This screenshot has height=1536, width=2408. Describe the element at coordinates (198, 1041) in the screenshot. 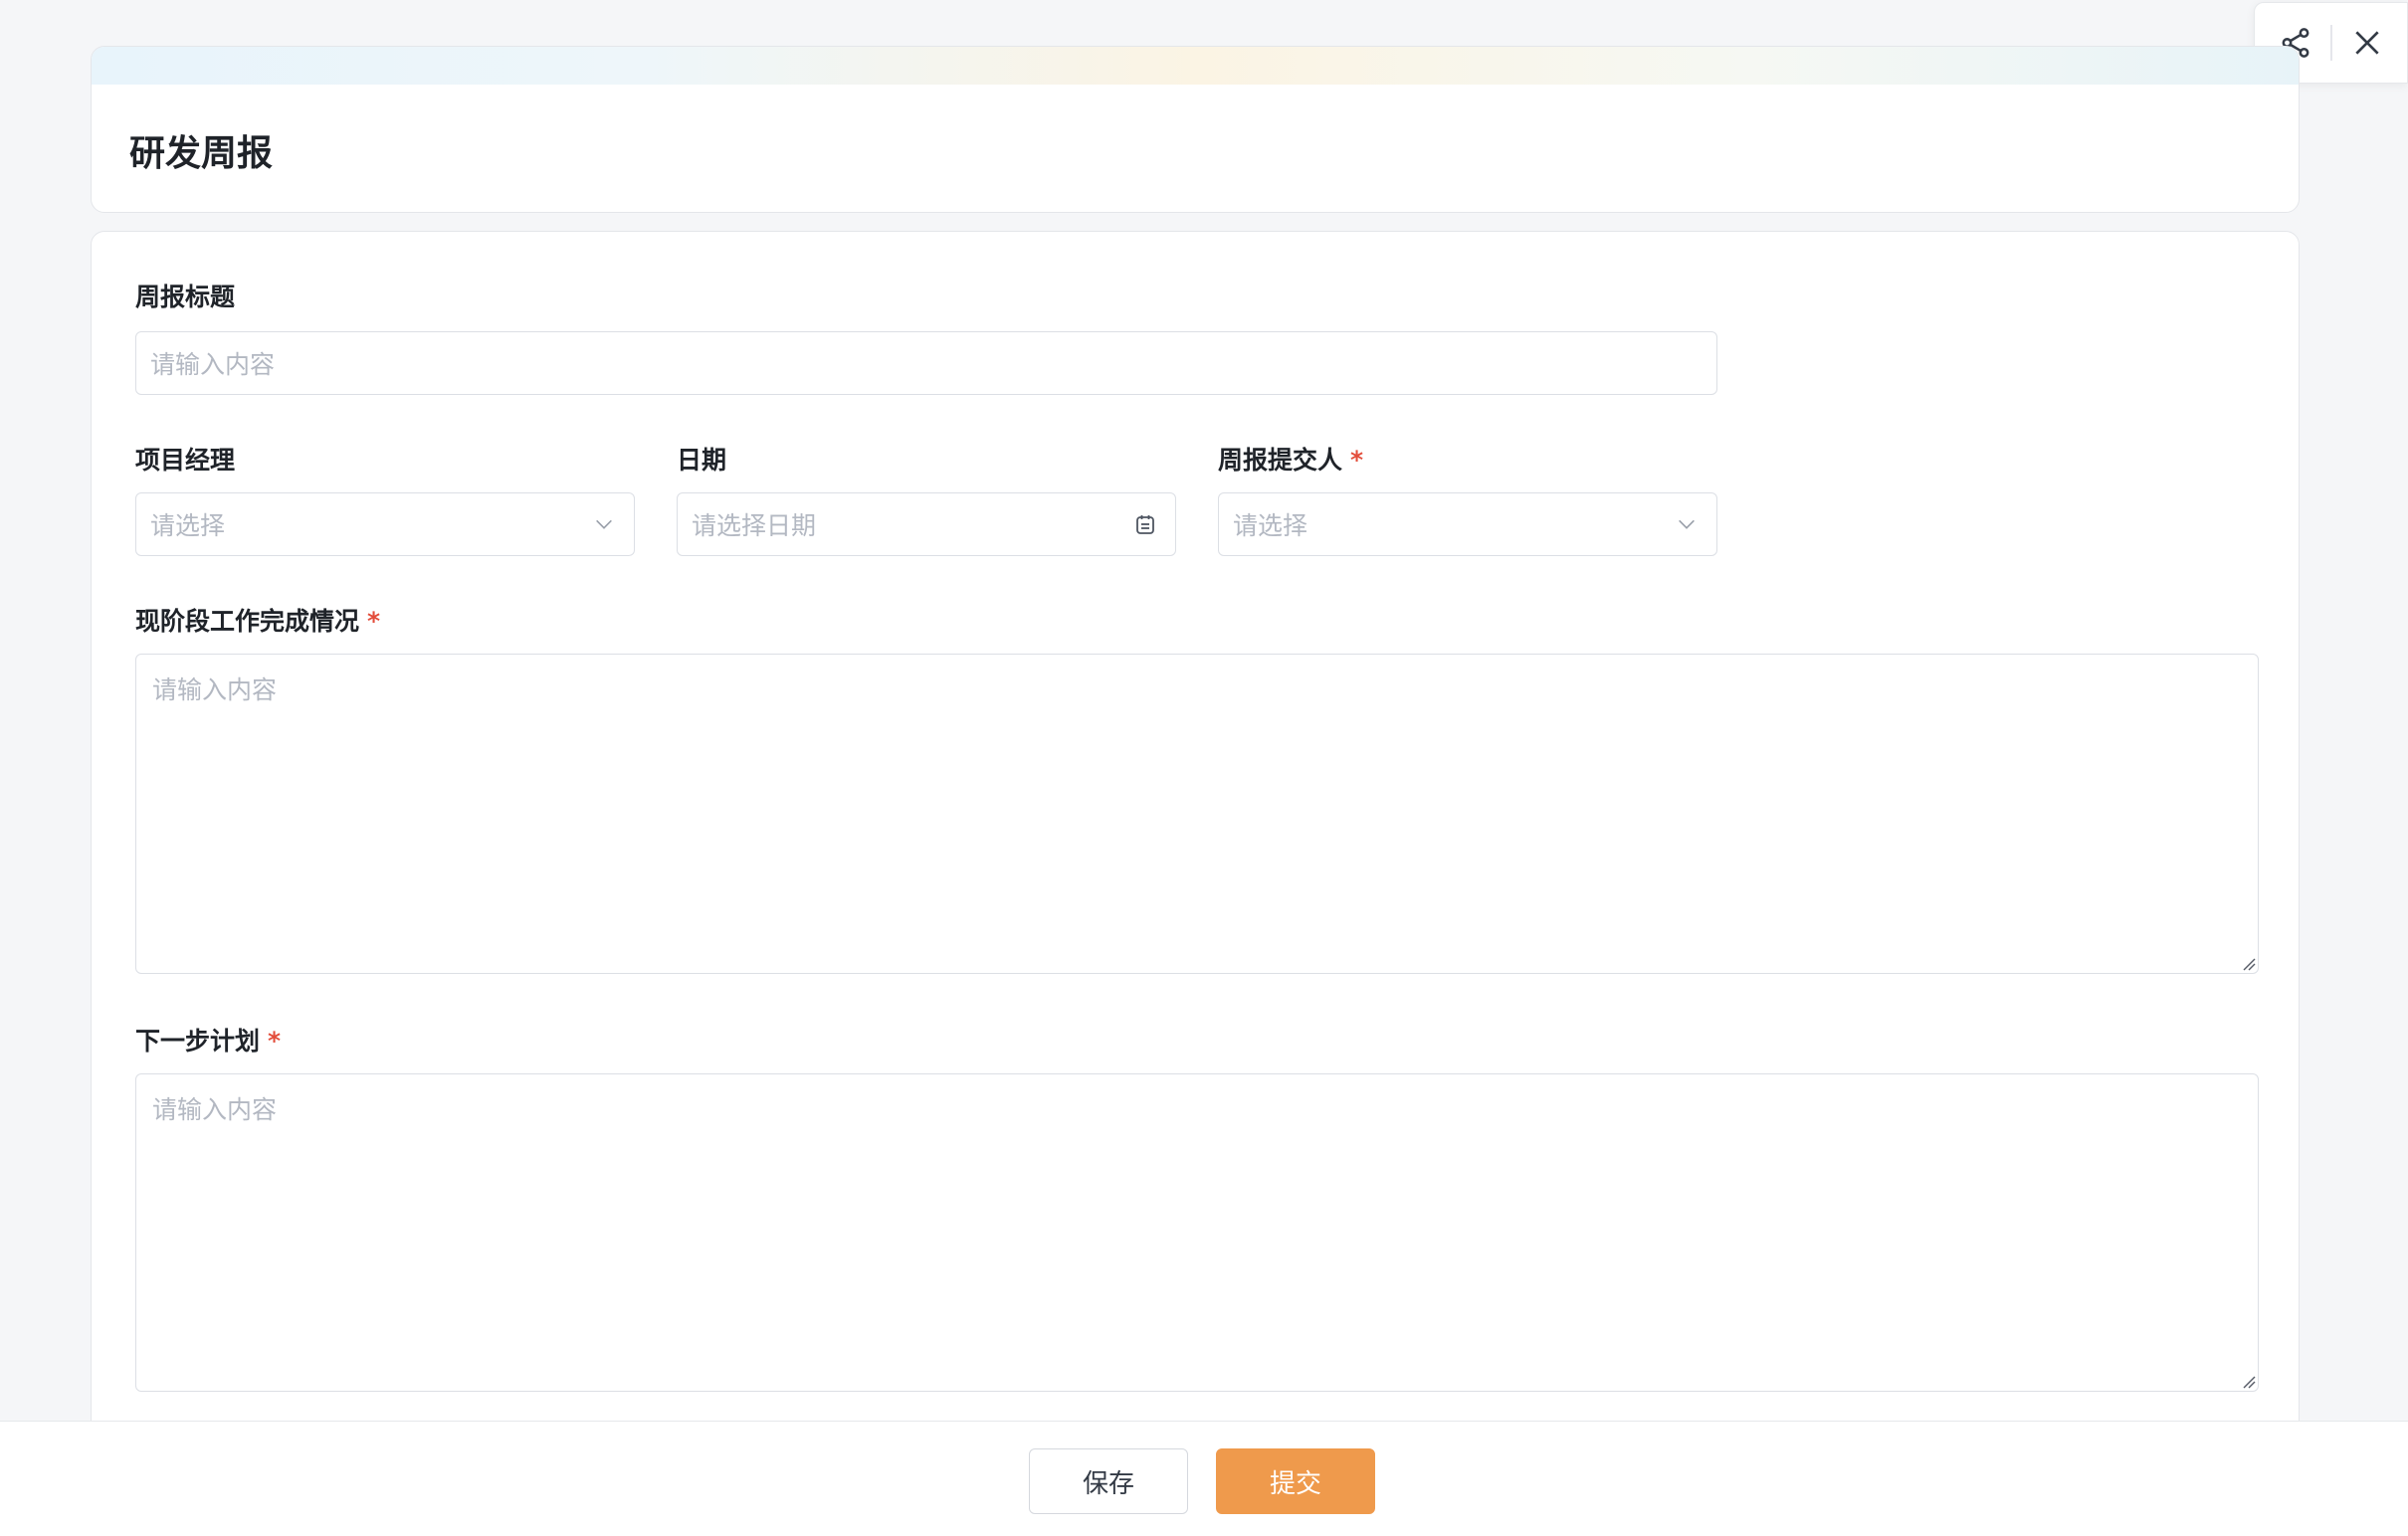

I see `next-plan-label-text: 下一步计划` at that location.